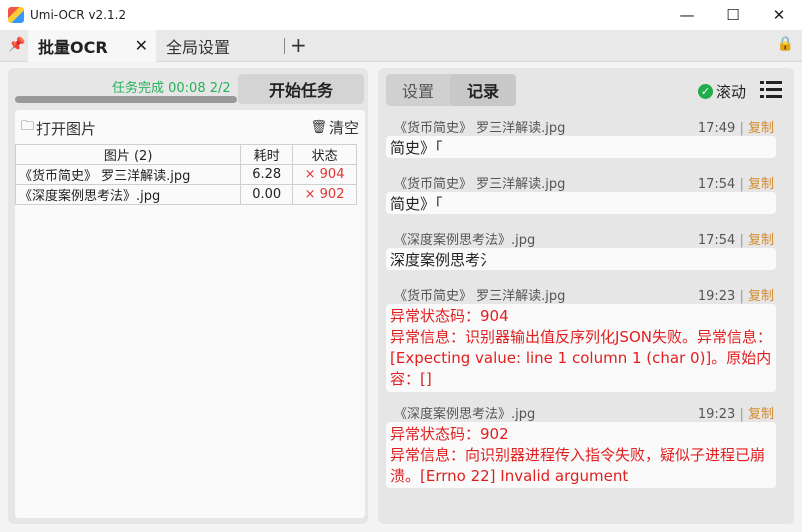 This screenshot has width=802, height=532. Describe the element at coordinates (267, 194) in the screenshot. I see `cell-time: 0.00` at that location.